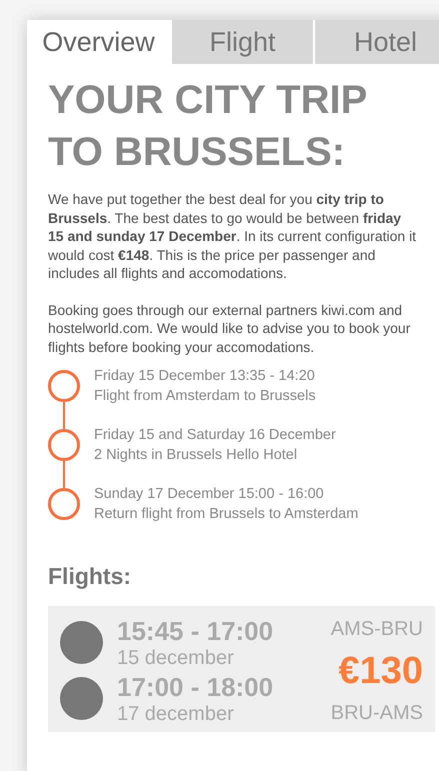 The height and width of the screenshot is (771, 439). What do you see at coordinates (215, 435) in the screenshot?
I see `timeline-date: Friday 15 and Saturday 16 December` at bounding box center [215, 435].